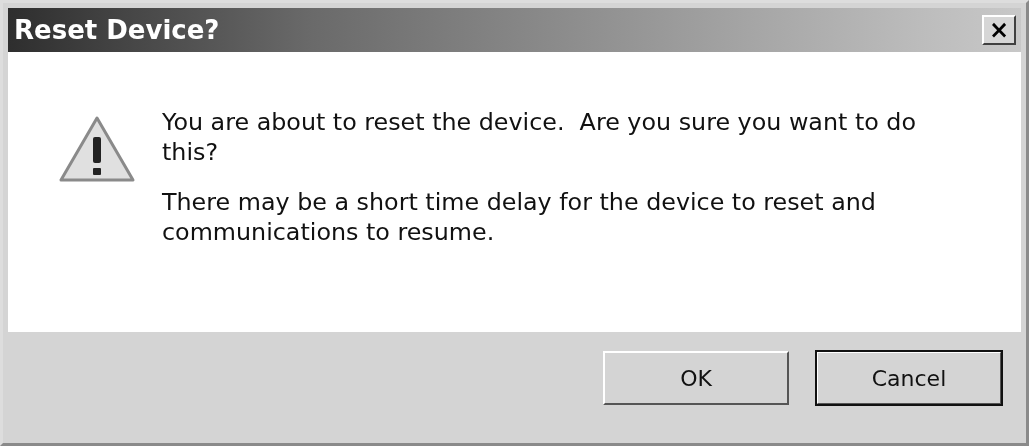 The image size is (1029, 446). Describe the element at coordinates (97, 149) in the screenshot. I see `warning-icon` at that location.